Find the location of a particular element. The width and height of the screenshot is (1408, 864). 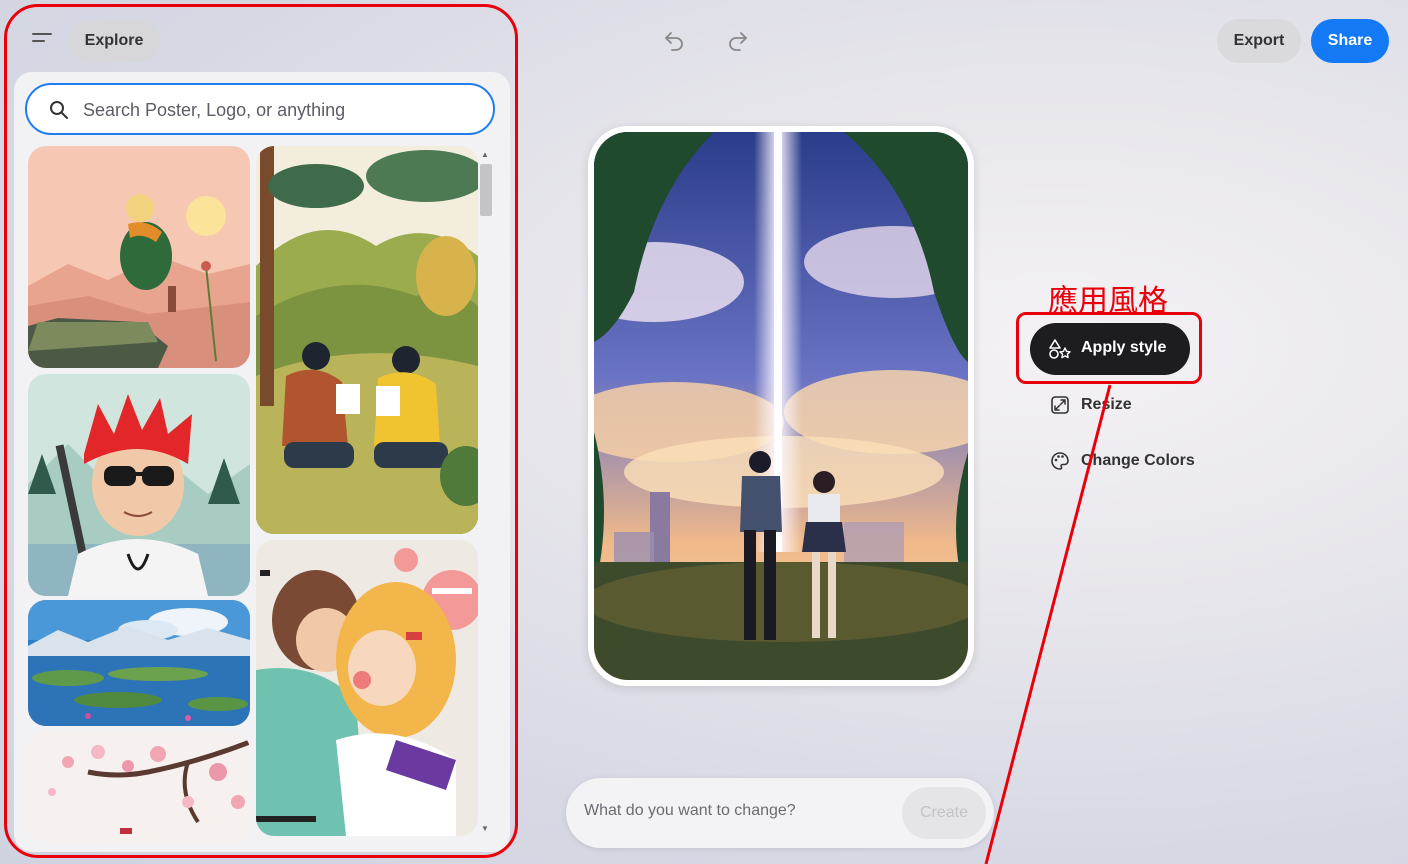

shapes-icon is located at coordinates (1060, 349).